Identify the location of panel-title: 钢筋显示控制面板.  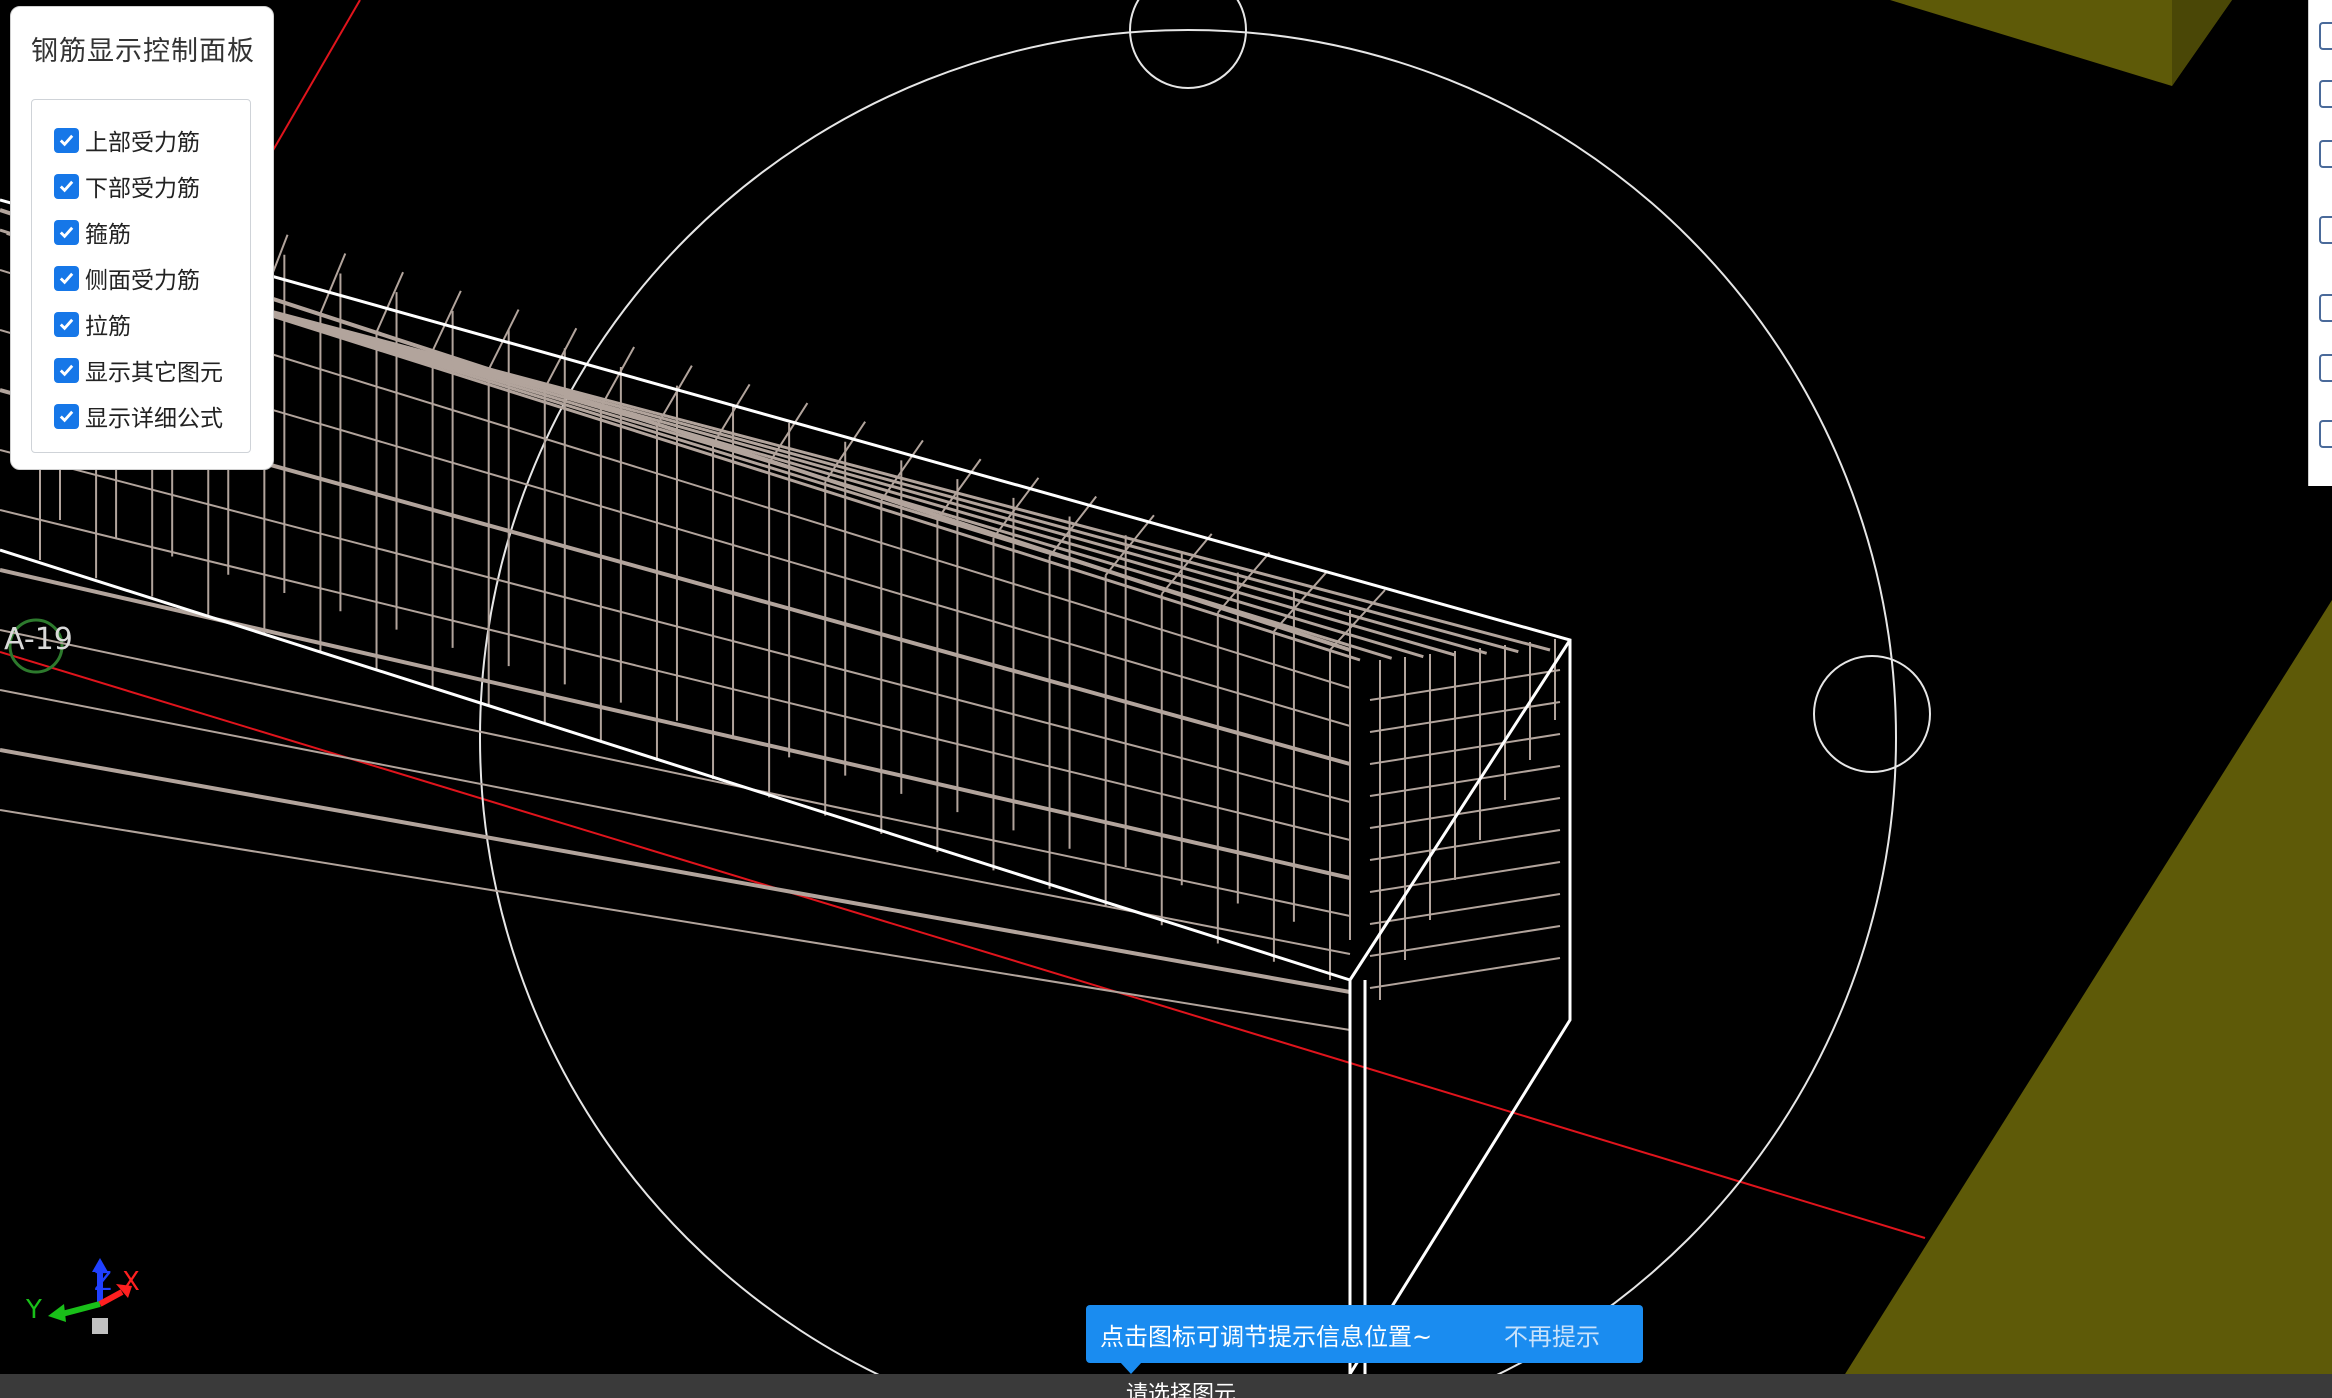
(143, 51).